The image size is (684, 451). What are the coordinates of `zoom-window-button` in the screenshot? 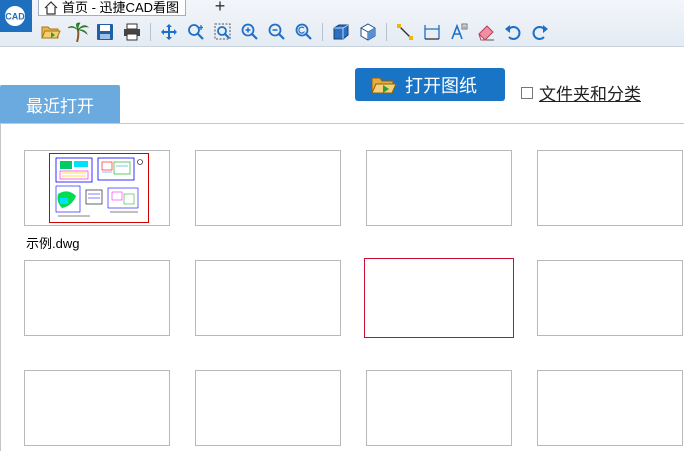 It's located at (223, 32).